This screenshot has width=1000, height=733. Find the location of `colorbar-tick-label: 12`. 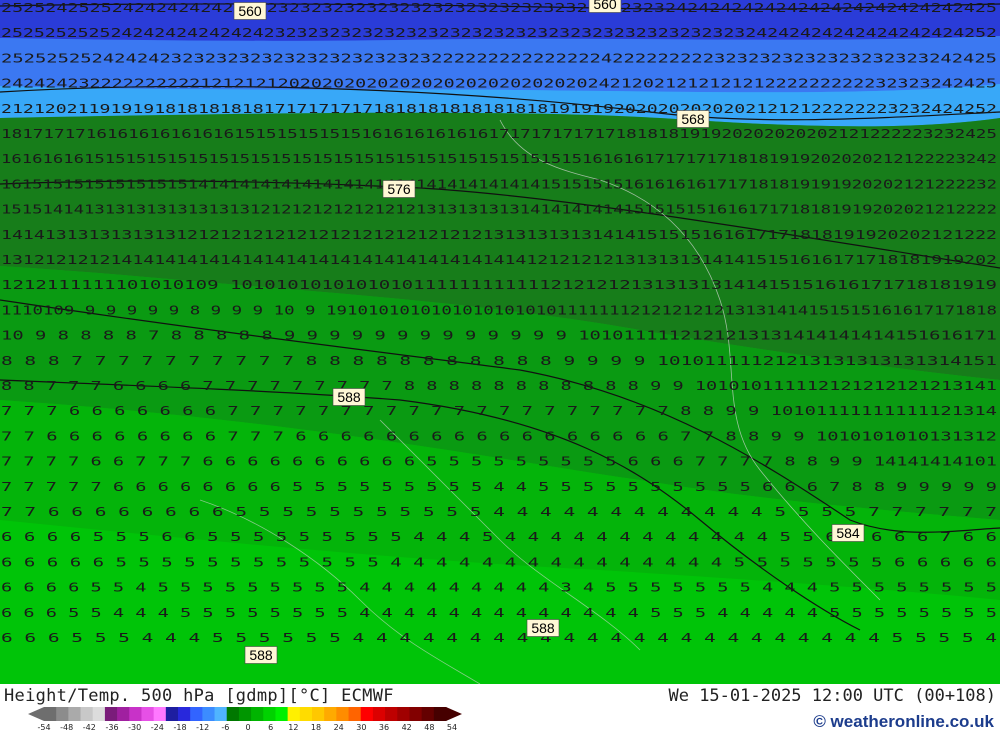

colorbar-tick-label: 12 is located at coordinates (293, 727).